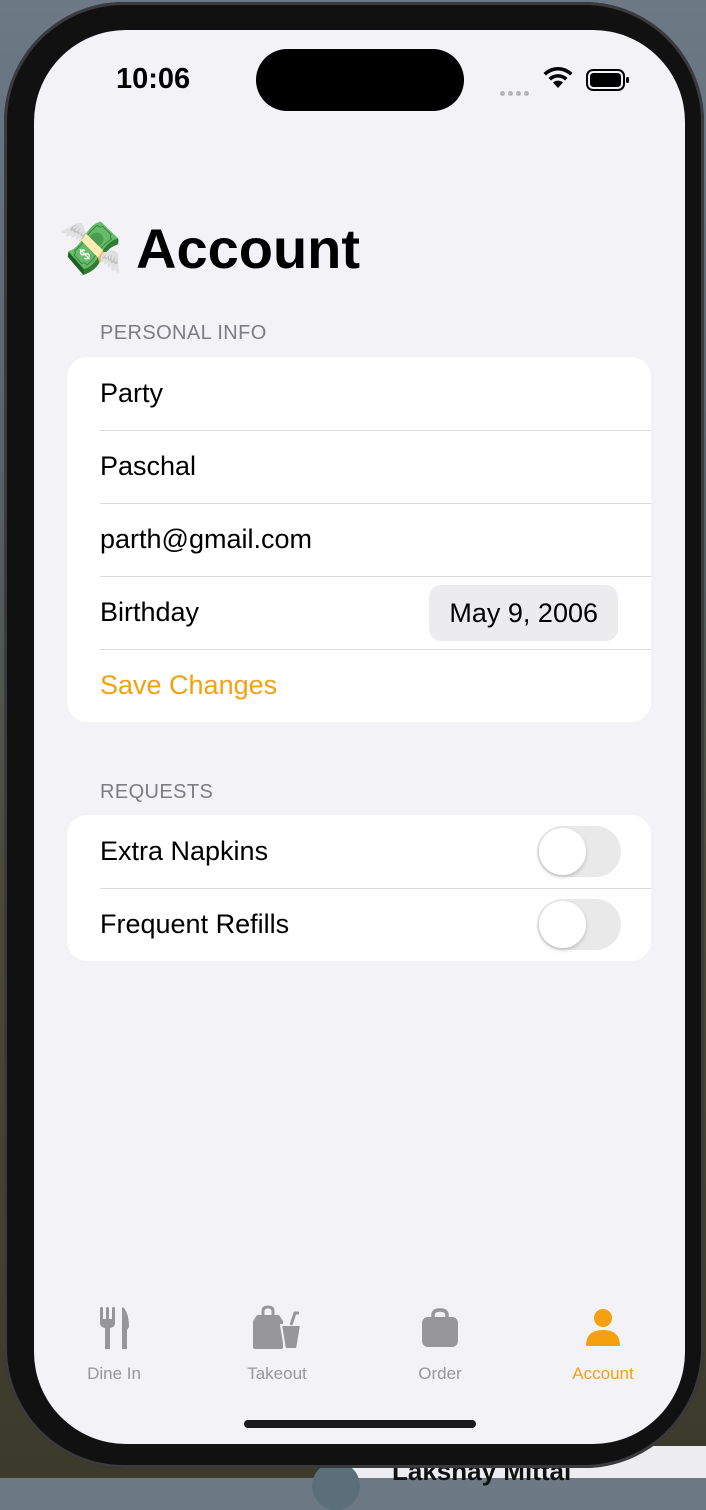 The height and width of the screenshot is (1510, 706). What do you see at coordinates (248, 248) in the screenshot?
I see `page-title: Account` at bounding box center [248, 248].